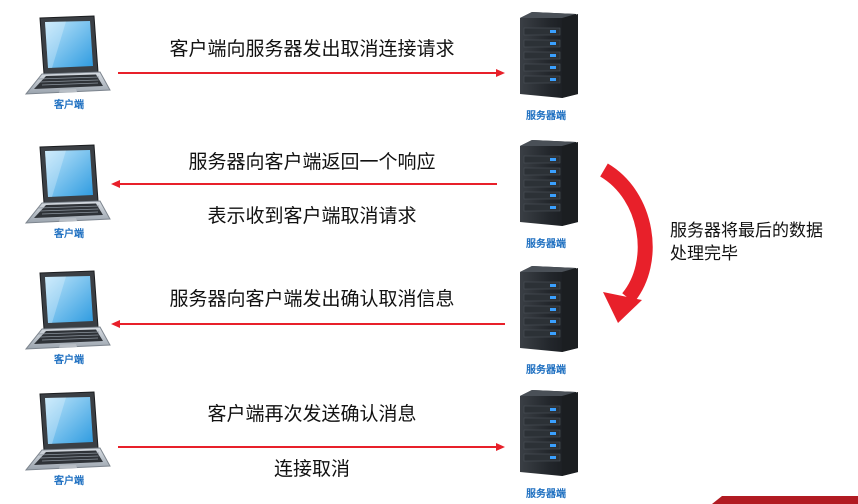  Describe the element at coordinates (704, 254) in the screenshot. I see `note-line-2: 处理完毕` at that location.